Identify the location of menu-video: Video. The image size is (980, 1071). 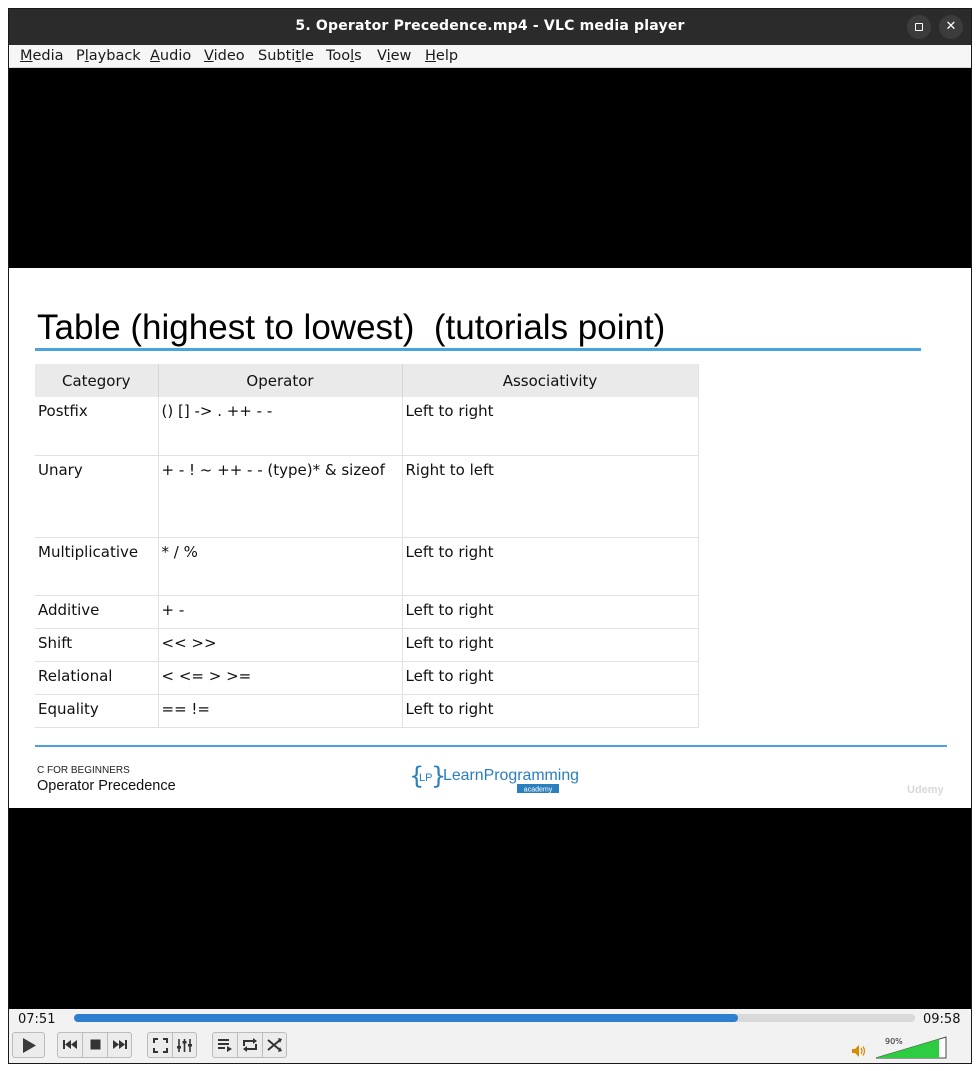
(224, 56).